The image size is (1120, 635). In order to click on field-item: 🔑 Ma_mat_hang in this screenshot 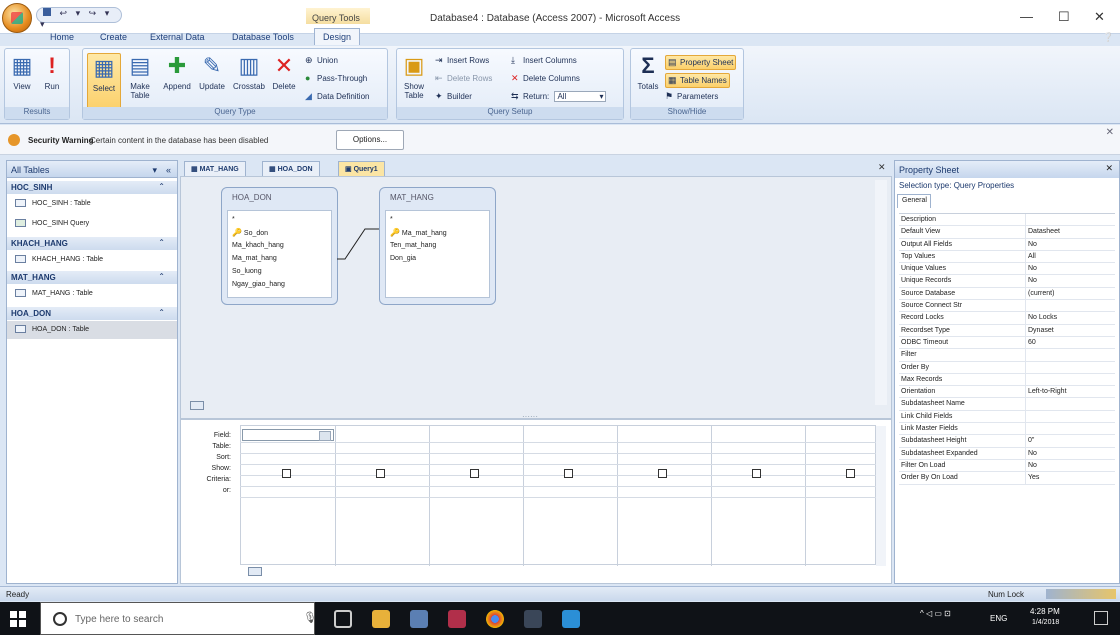, I will do `click(437, 232)`.